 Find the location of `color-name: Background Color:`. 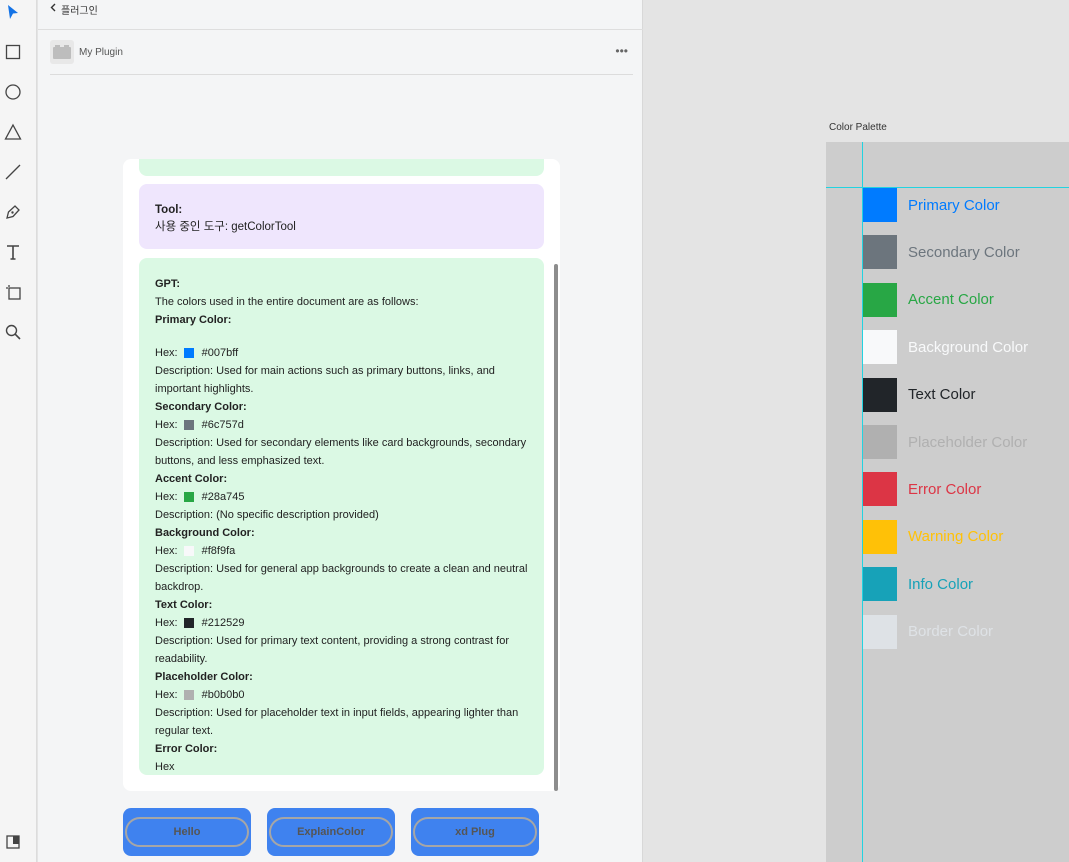

color-name: Background Color: is located at coordinates (205, 533).